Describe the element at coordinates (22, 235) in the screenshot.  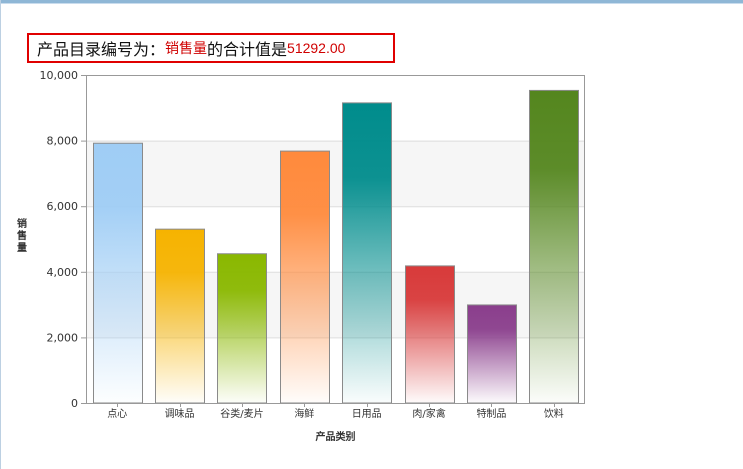
I see `y-axis-title: 销售量` at that location.